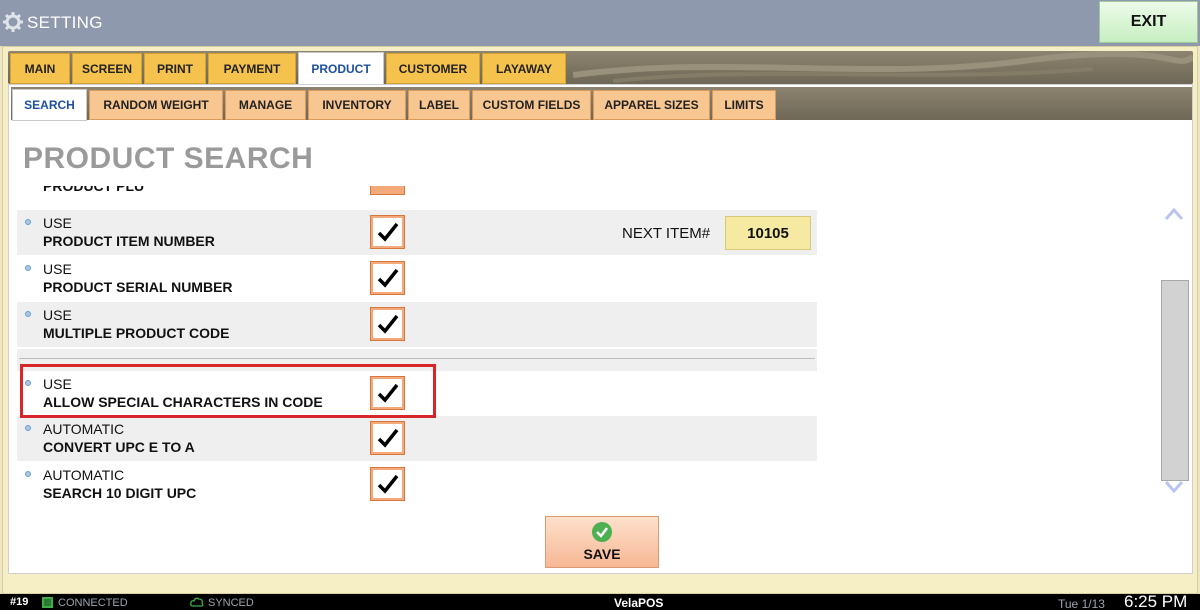 Image resolution: width=1200 pixels, height=610 pixels. What do you see at coordinates (600, 23) in the screenshot?
I see `title-bar: SETTING EXIT` at bounding box center [600, 23].